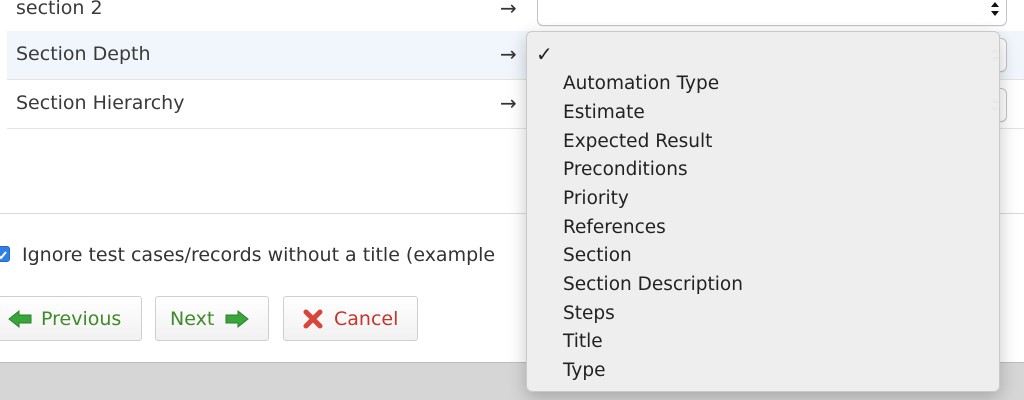 This screenshot has width=1024, height=400. Describe the element at coordinates (83, 54) in the screenshot. I see `mapping-row-label: Section Depth` at that location.